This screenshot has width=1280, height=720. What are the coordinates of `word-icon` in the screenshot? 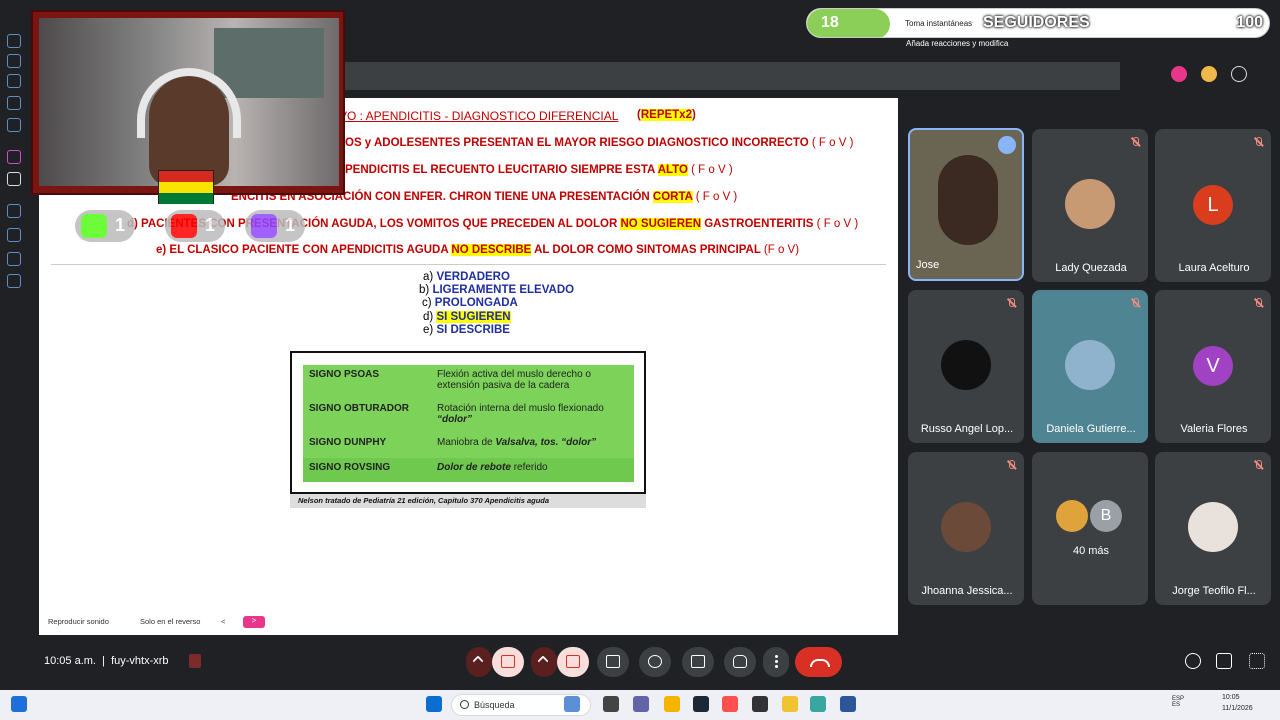 It's located at (848, 704).